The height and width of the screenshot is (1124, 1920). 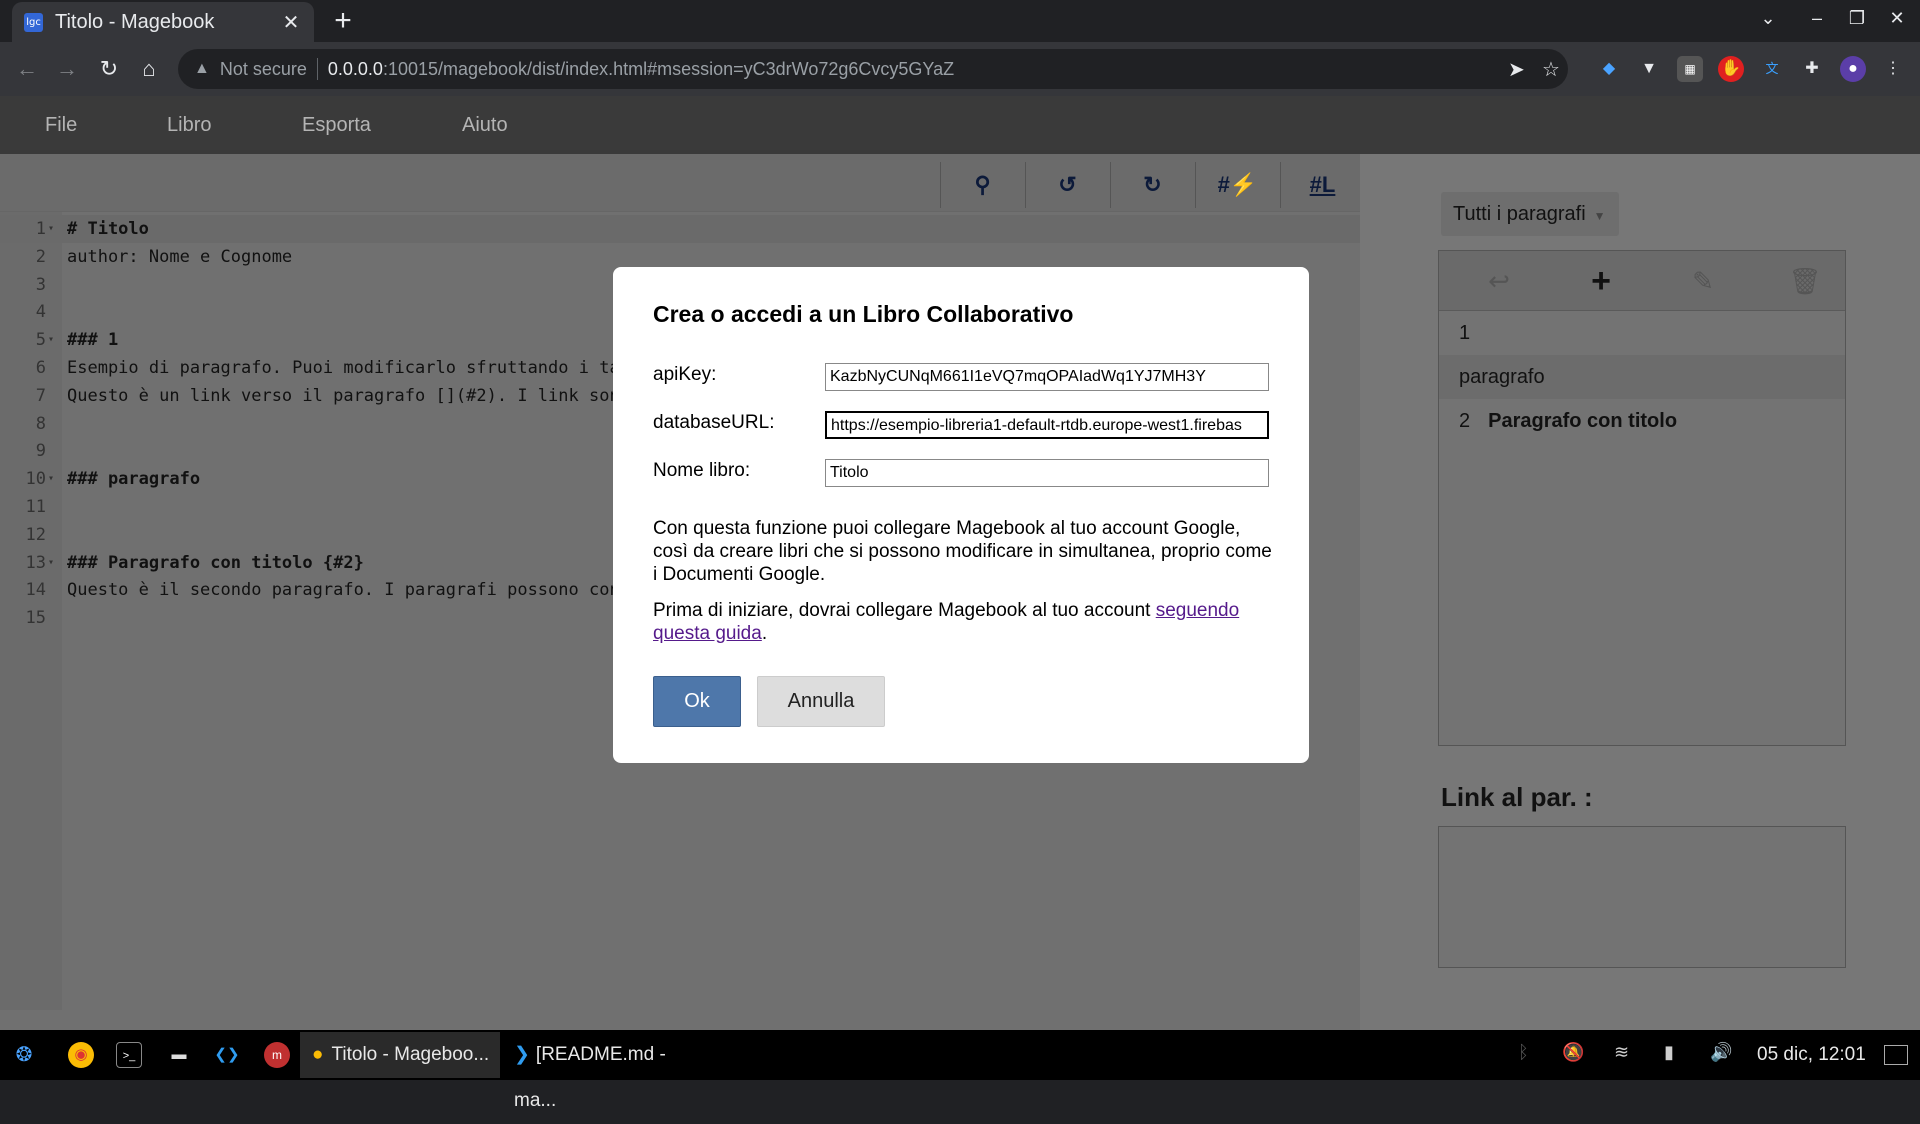 What do you see at coordinates (485, 125) in the screenshot?
I see `menu-aiuto: Aiuto` at bounding box center [485, 125].